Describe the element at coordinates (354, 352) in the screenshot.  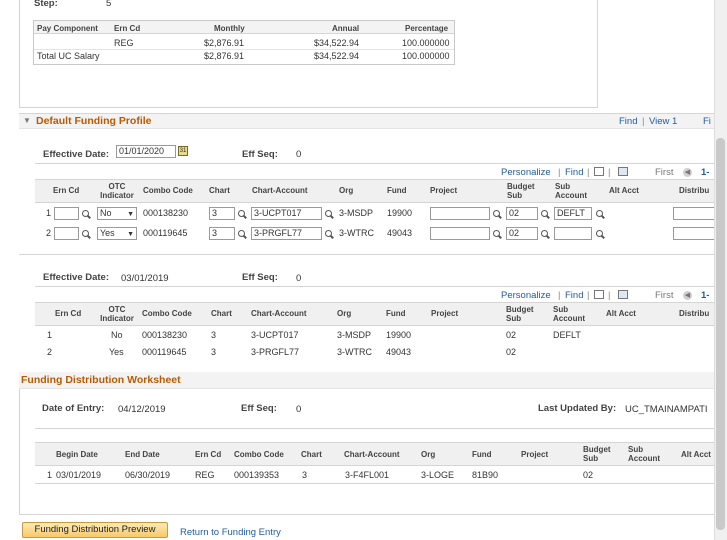
I see `org-value: 3-WTRC` at that location.